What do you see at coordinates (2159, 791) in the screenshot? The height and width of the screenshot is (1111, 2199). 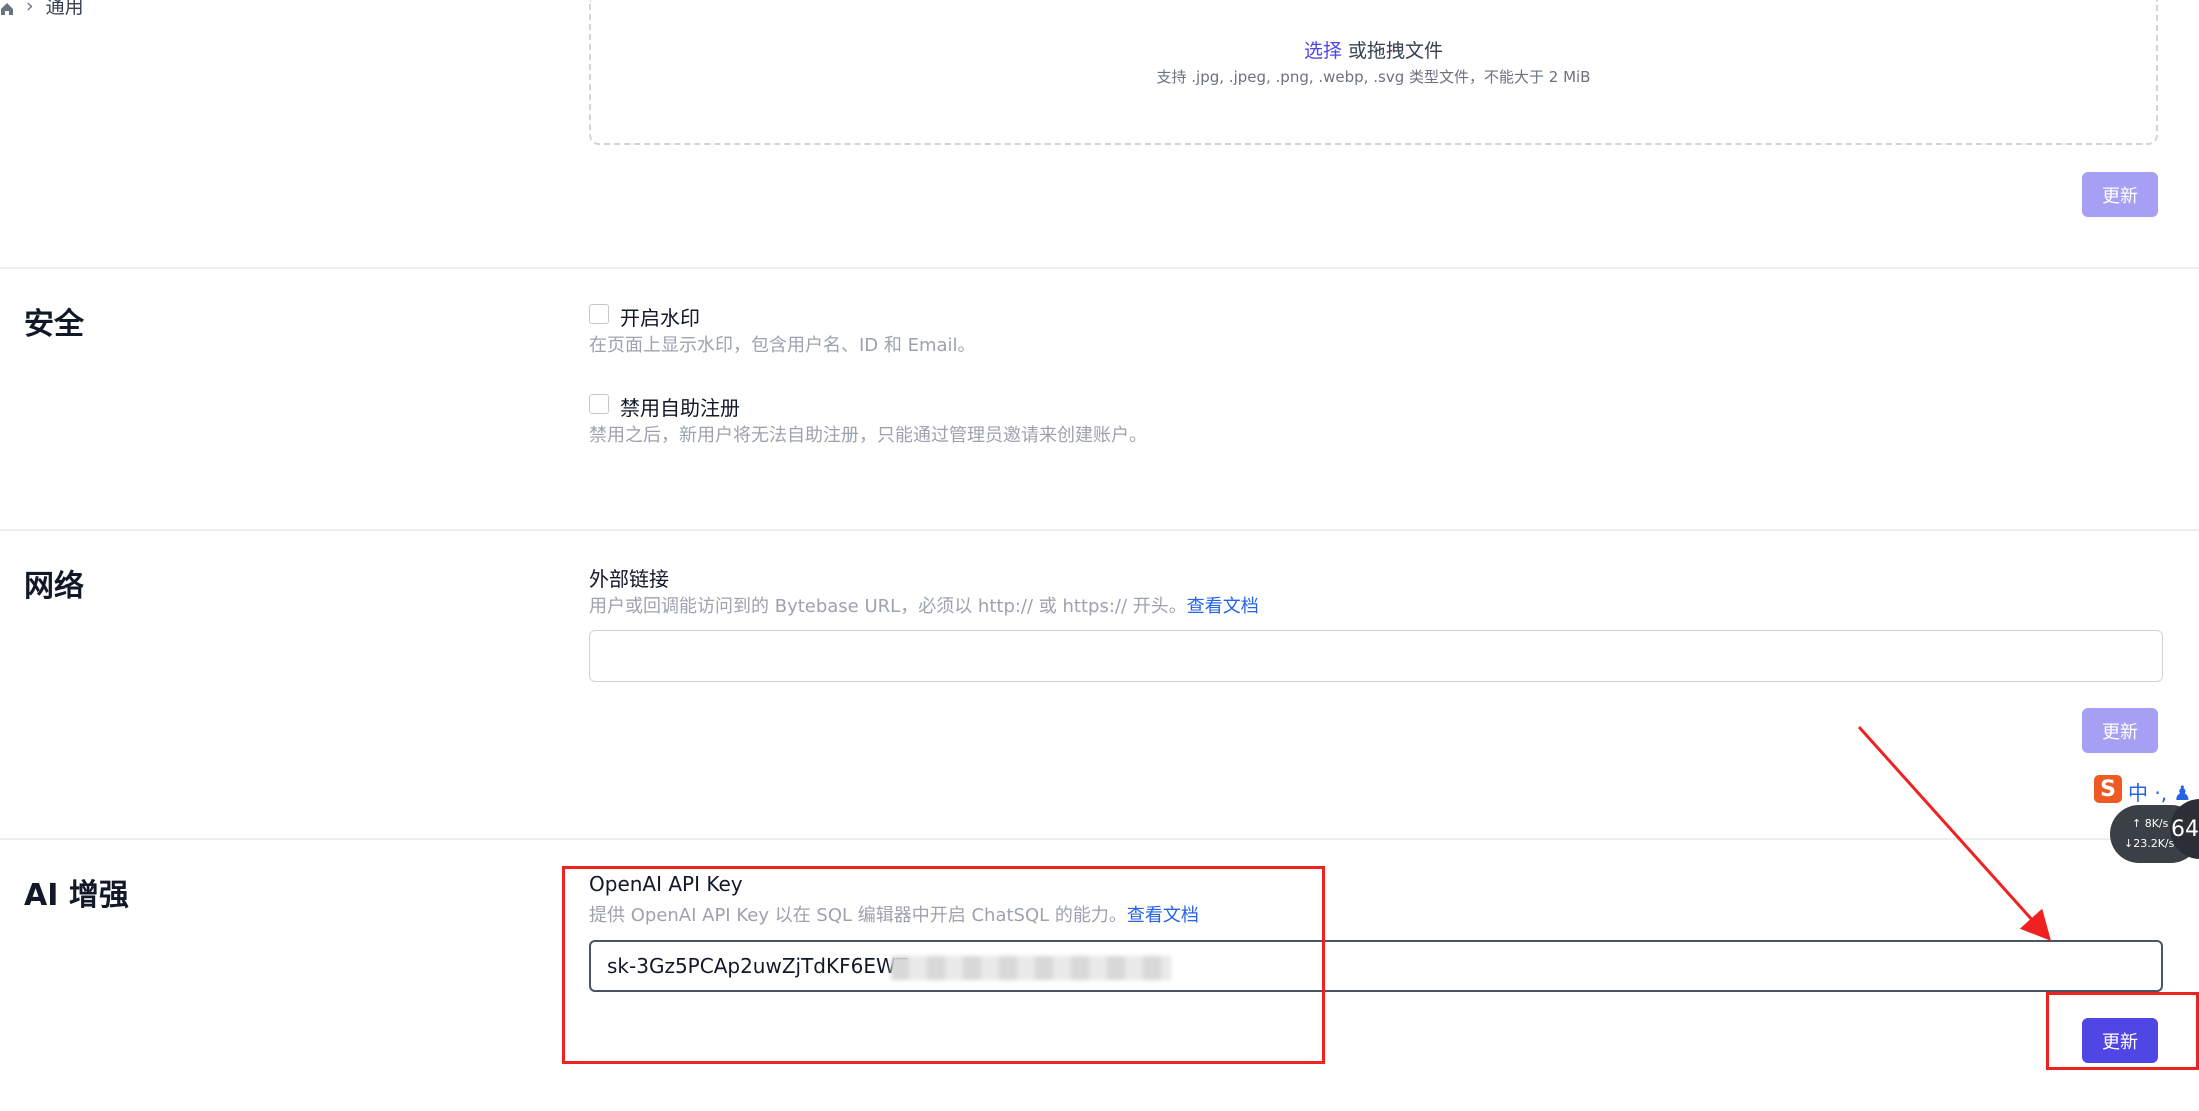 I see `ime-mode-indicator: 中 ·, ♟` at bounding box center [2159, 791].